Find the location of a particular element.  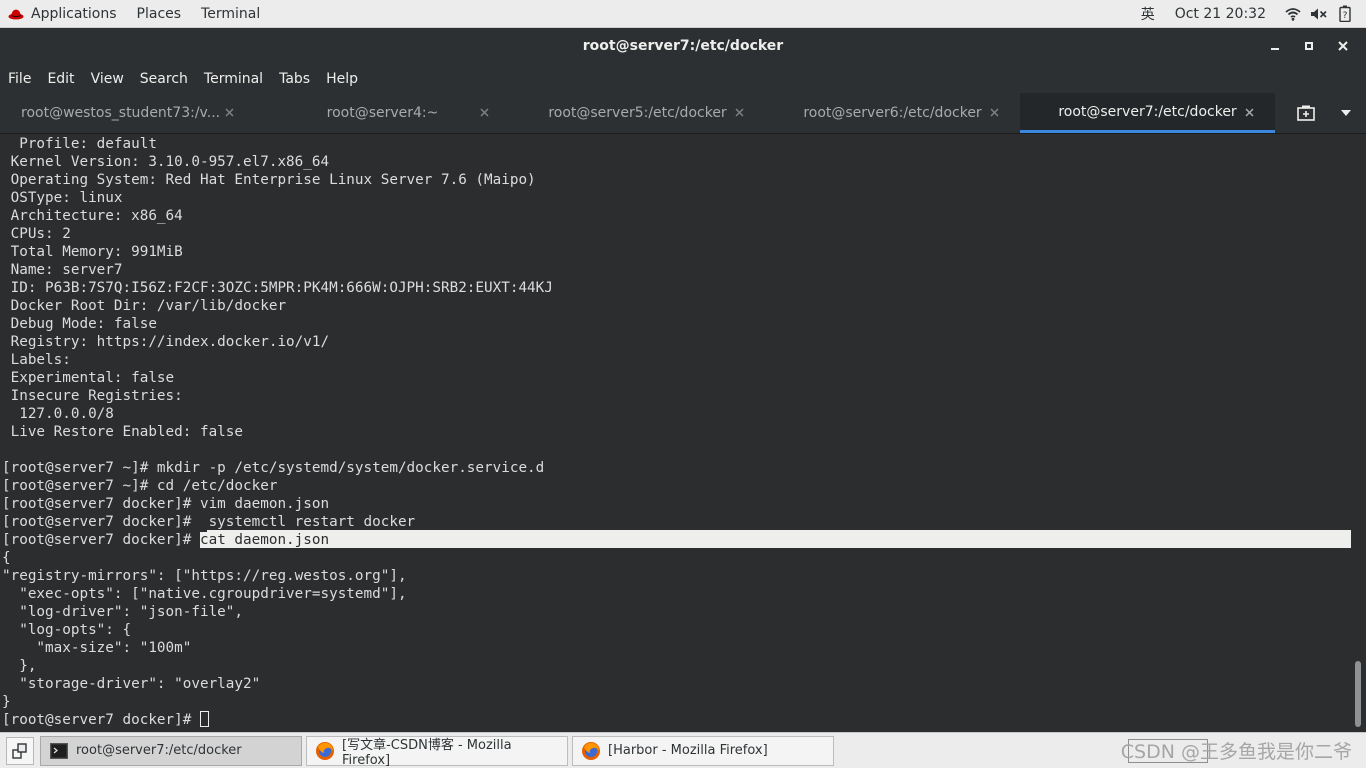

terminal-line: [root@server7 docker]# vim daemon.json is located at coordinates (166, 504).